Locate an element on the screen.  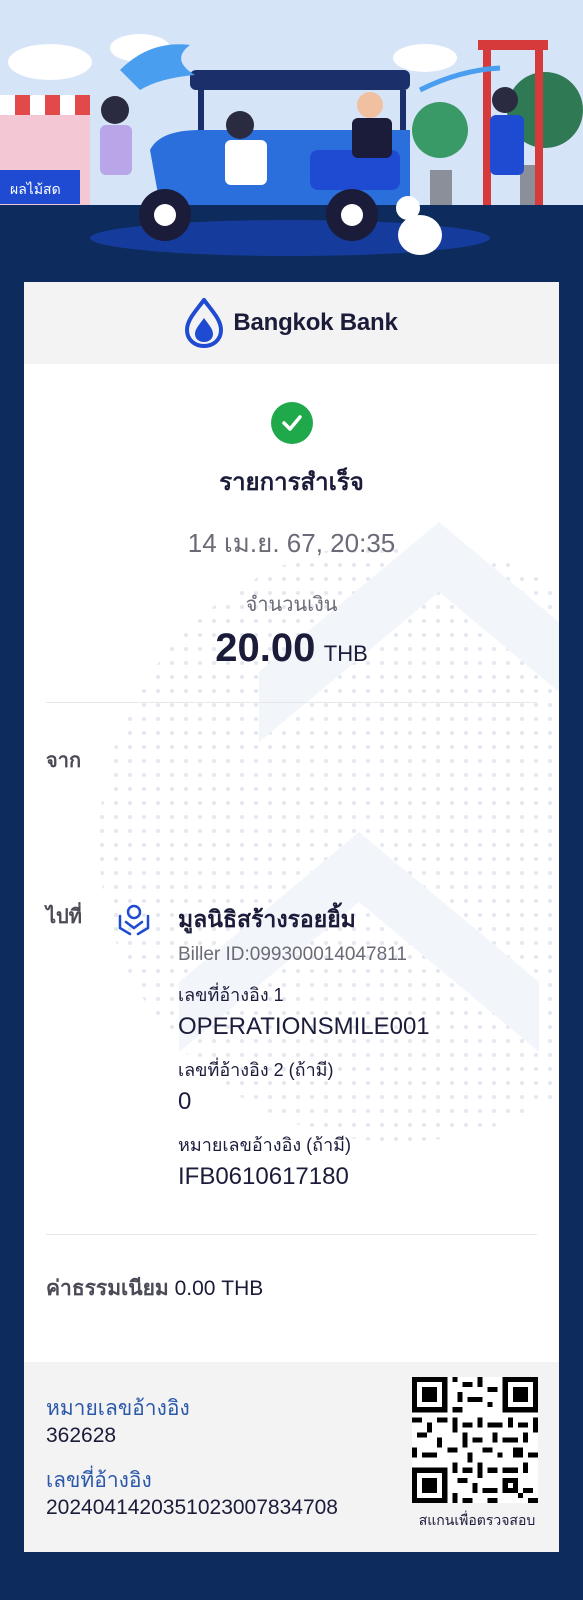
amount-currency: THB is located at coordinates (345, 653).